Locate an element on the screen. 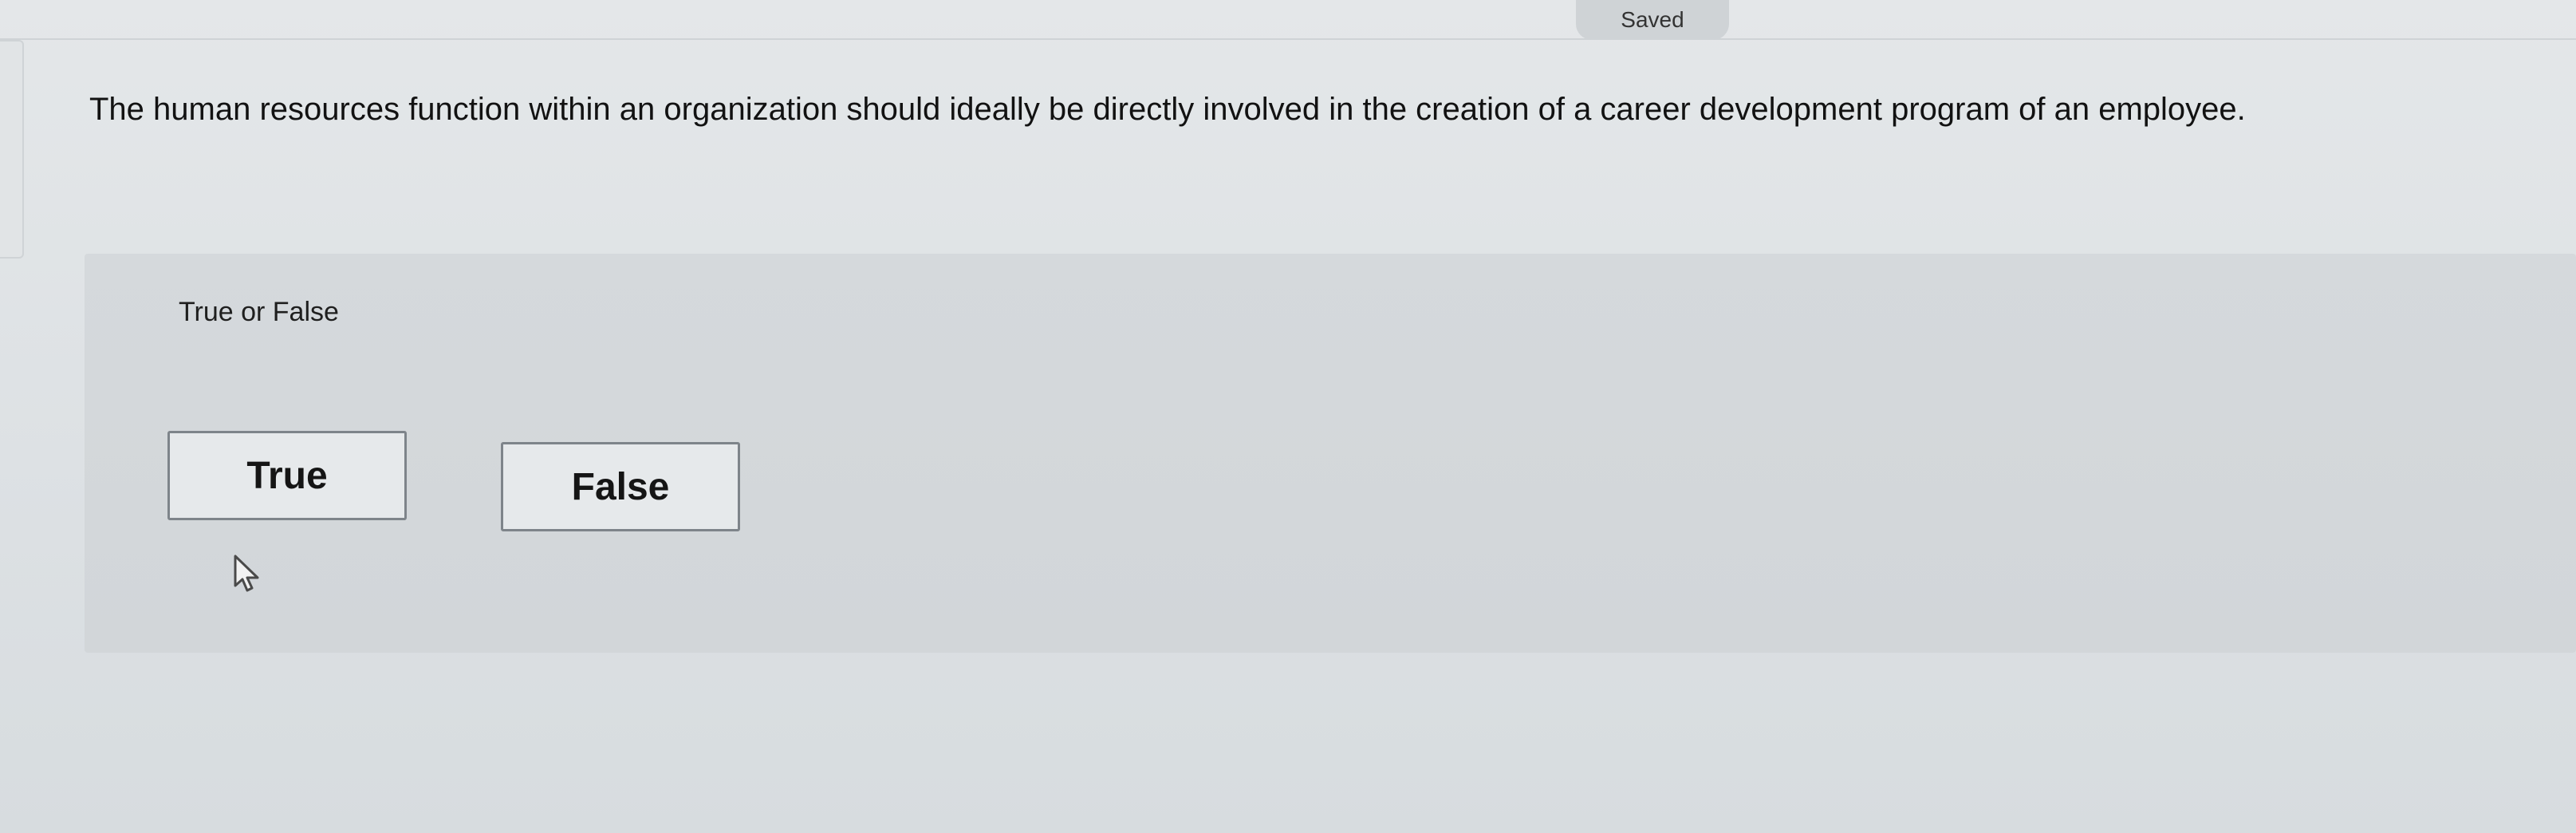  top-divider is located at coordinates (1288, 39).